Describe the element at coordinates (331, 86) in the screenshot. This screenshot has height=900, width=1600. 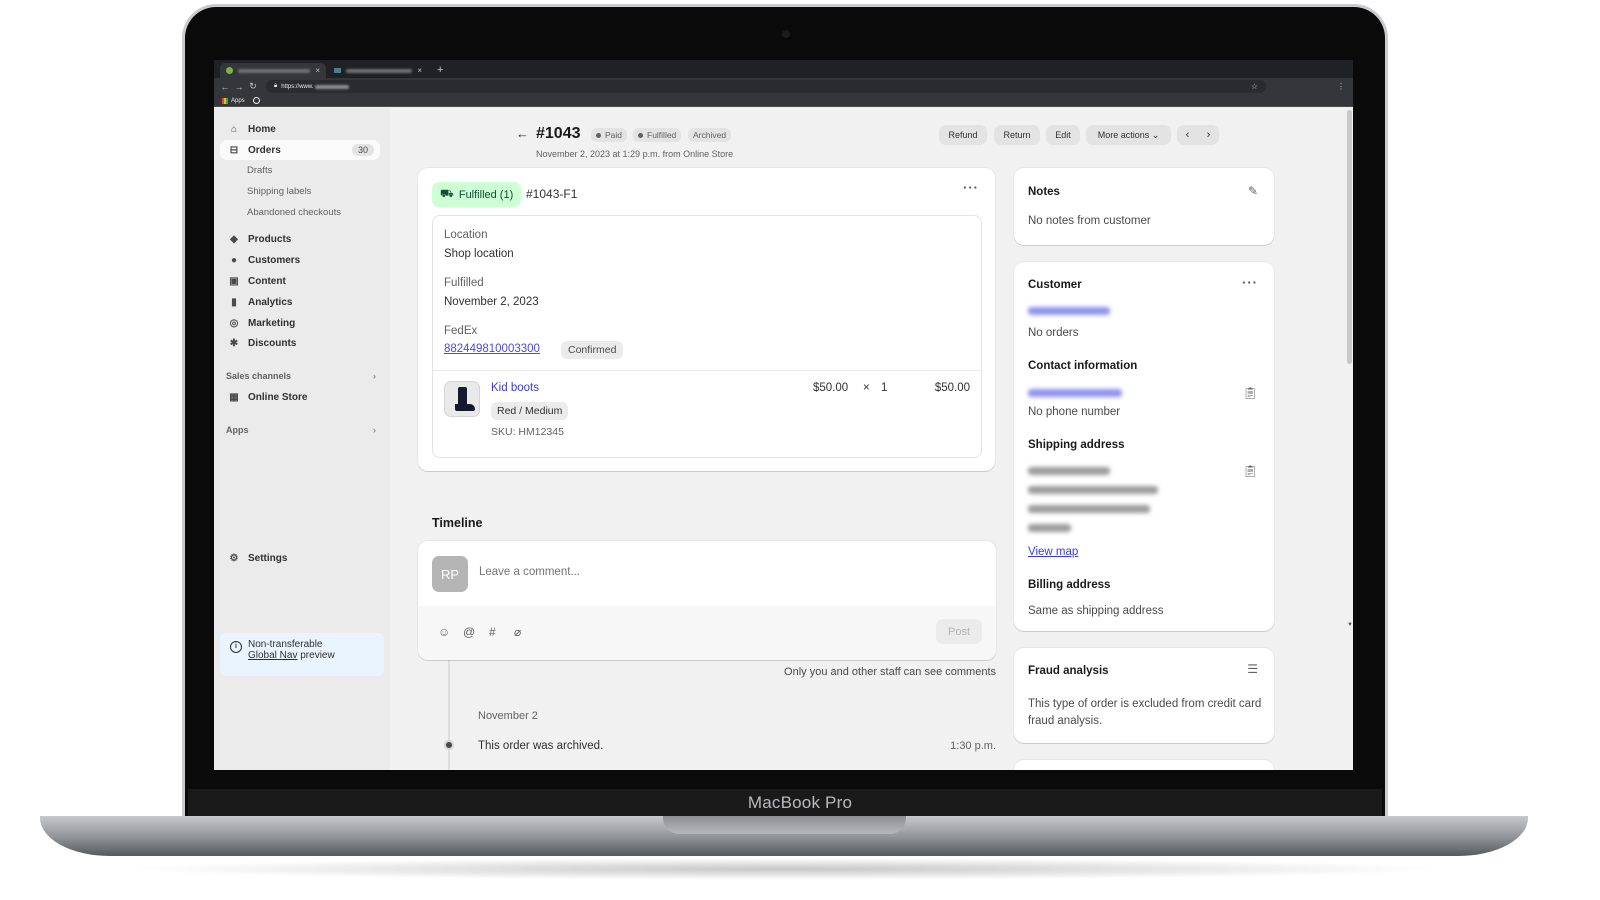
I see `url-redacted` at that location.